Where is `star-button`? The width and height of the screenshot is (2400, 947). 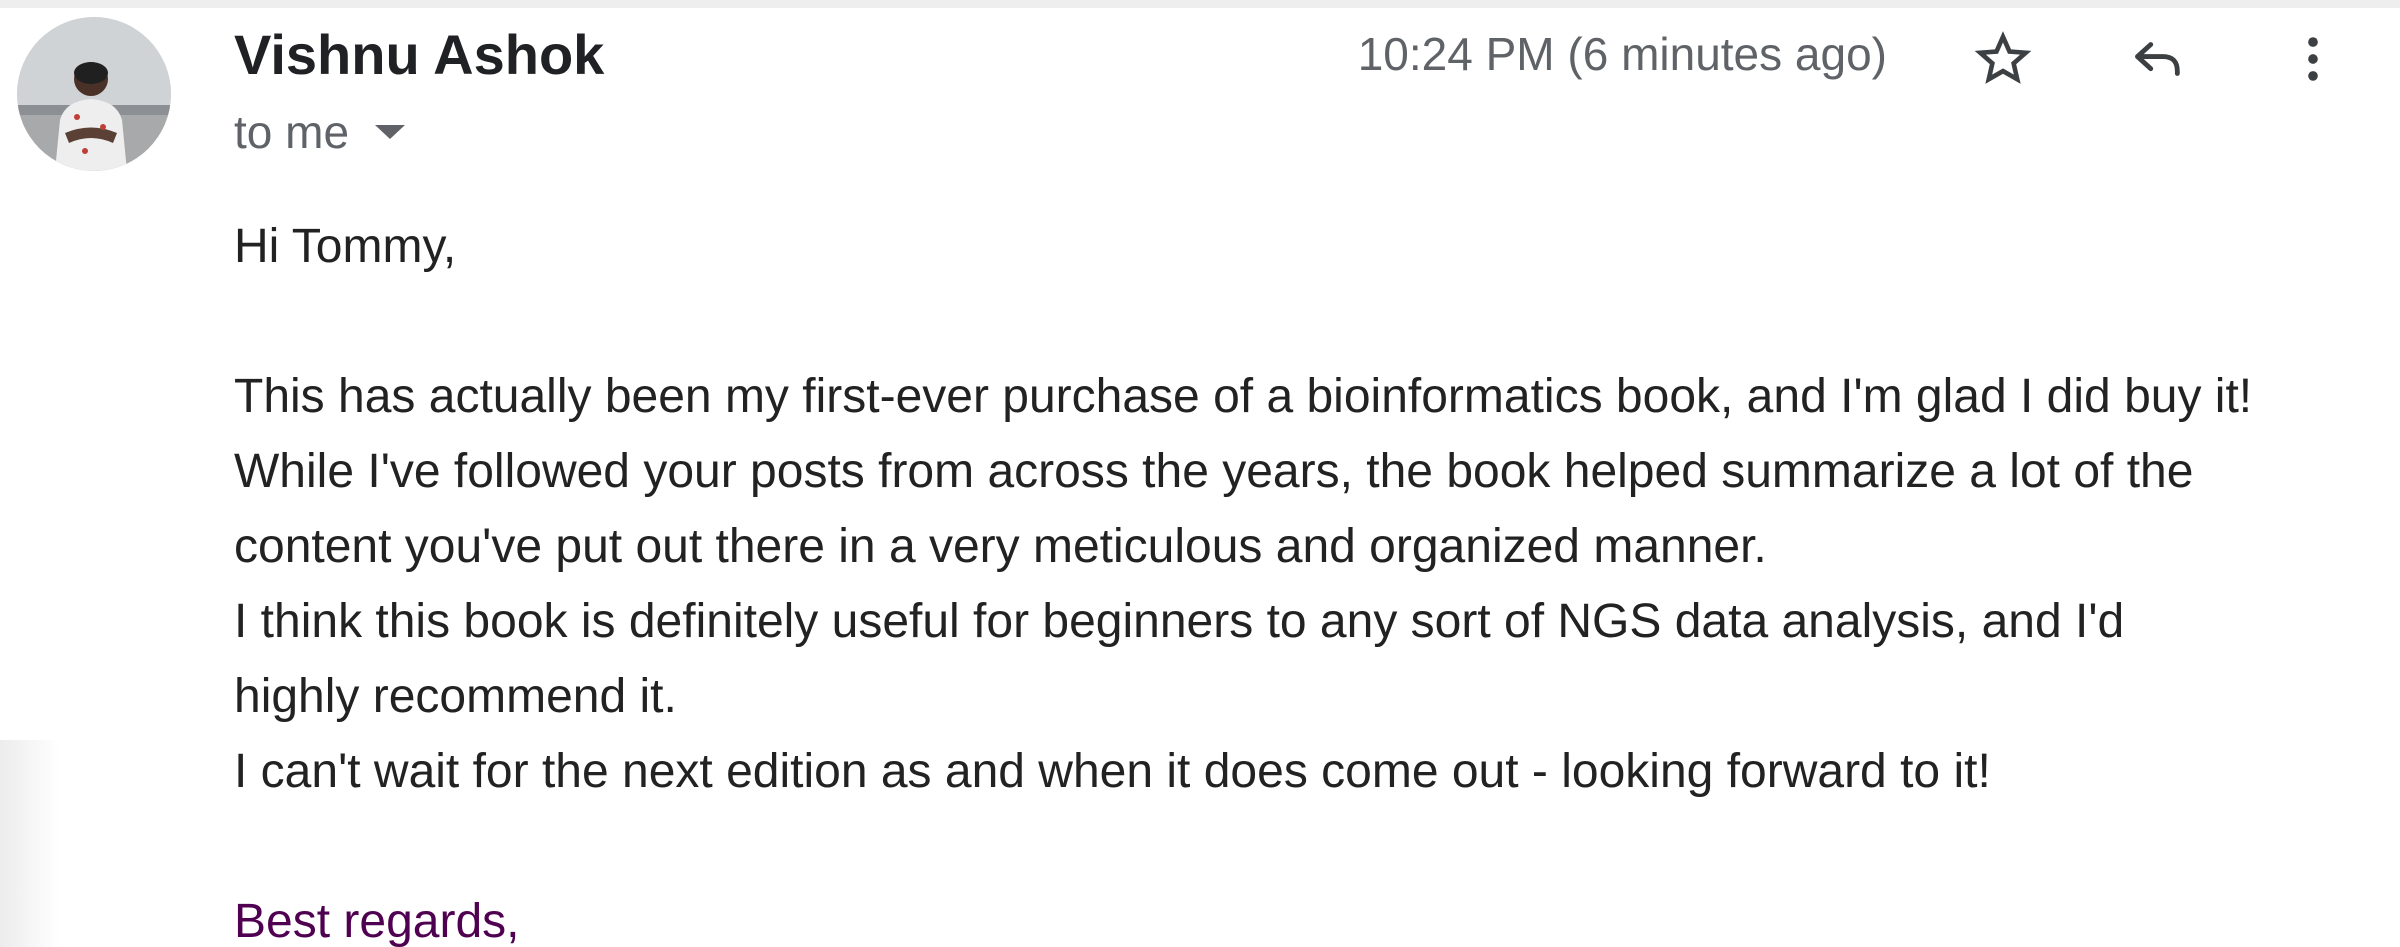
star-button is located at coordinates (2003, 59).